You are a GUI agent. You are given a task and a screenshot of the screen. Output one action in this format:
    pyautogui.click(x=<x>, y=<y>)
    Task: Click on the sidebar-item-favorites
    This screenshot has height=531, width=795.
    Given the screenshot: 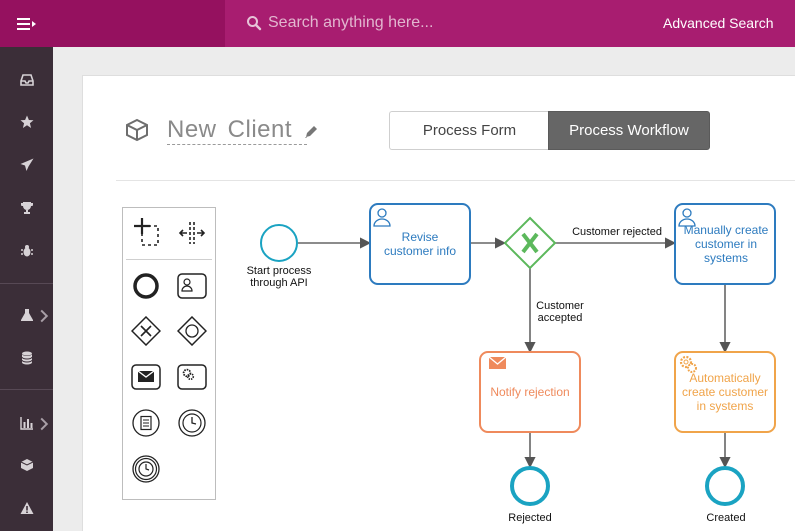 What is the action you would take?
    pyautogui.click(x=26, y=122)
    